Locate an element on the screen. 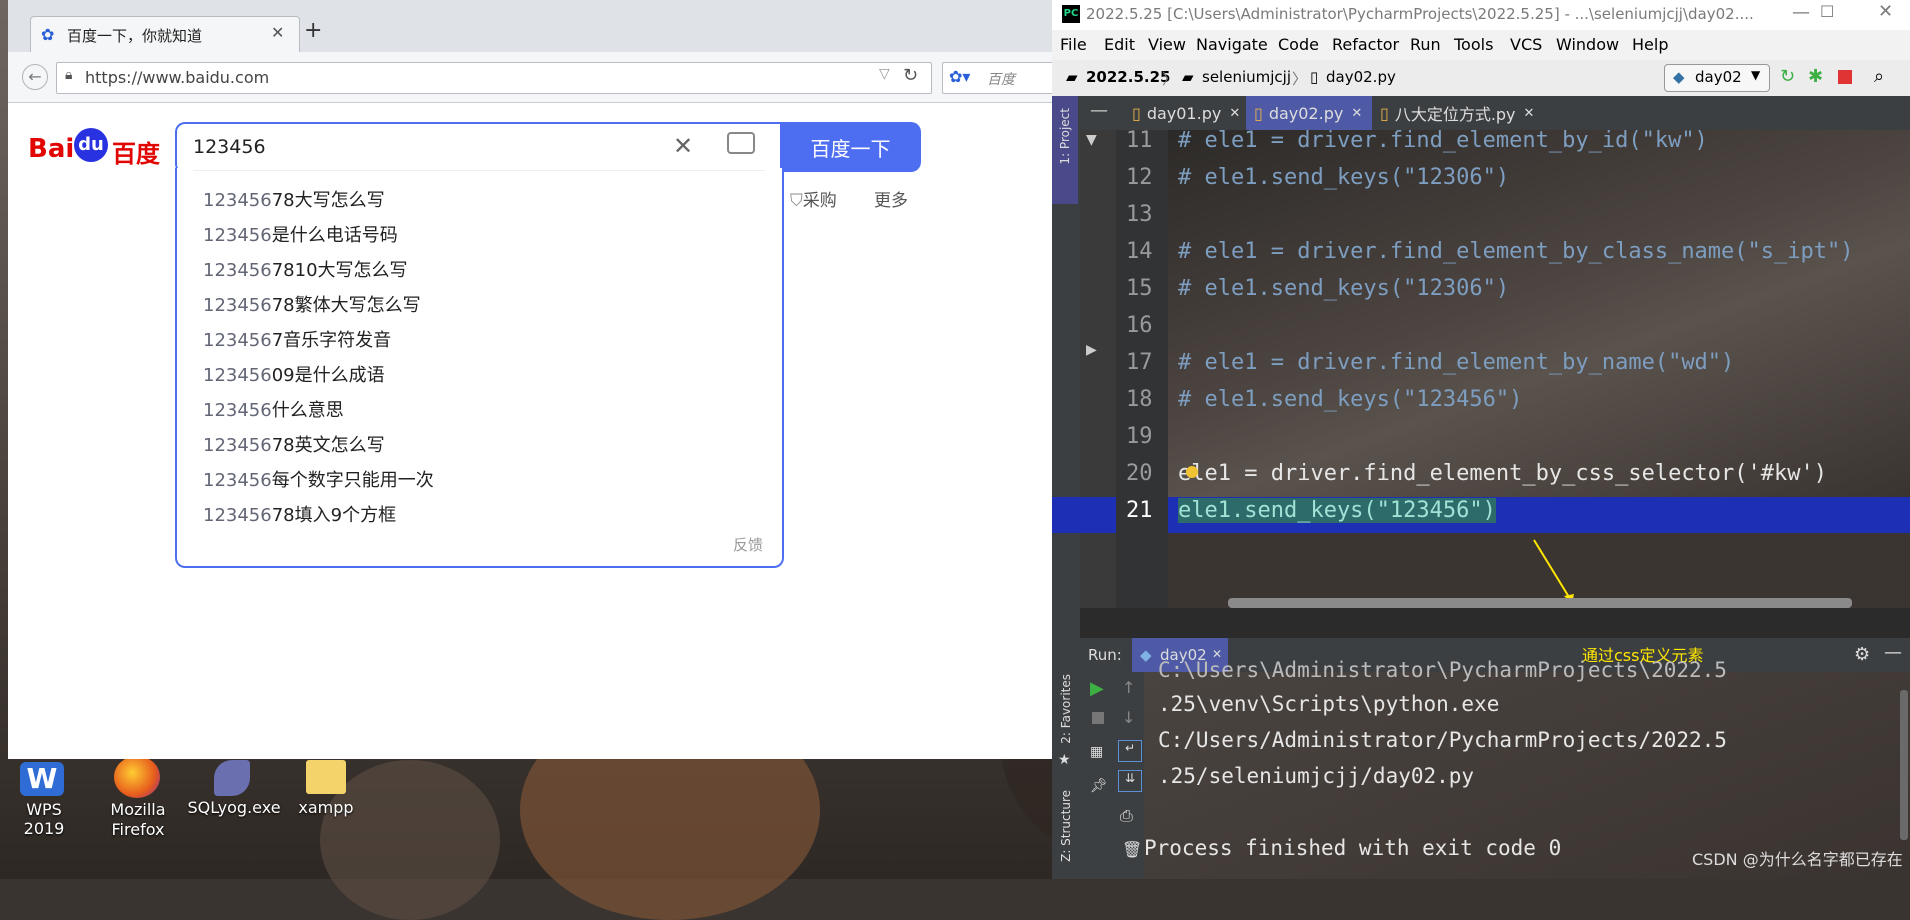  run-config-select: ◆ day02 ▼ is located at coordinates (1717, 78).